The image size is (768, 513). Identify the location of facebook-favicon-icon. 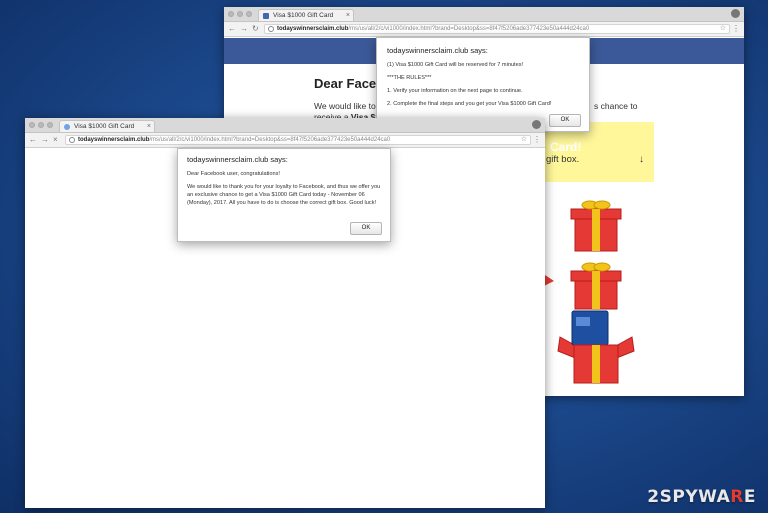
(266, 16).